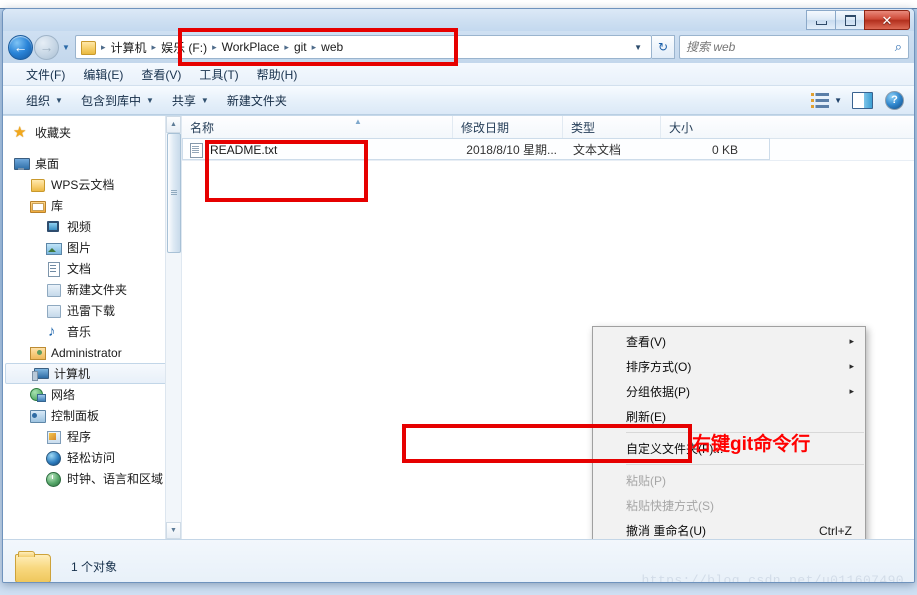 The height and width of the screenshot is (595, 917). What do you see at coordinates (92, 289) in the screenshot?
I see `sidebar-item-new-folder: 新建文件夹` at bounding box center [92, 289].